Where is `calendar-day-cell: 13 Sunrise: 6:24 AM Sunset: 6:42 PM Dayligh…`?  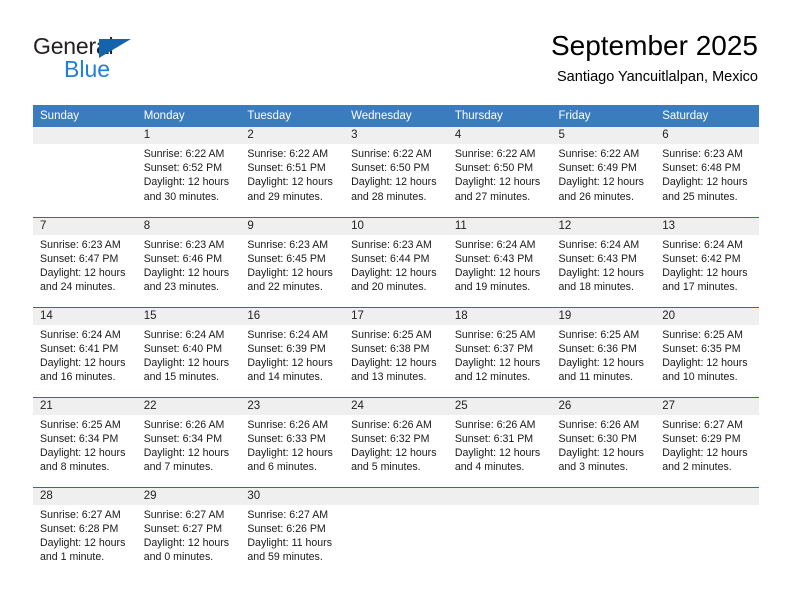
calendar-day-cell: 13 Sunrise: 6:24 AM Sunset: 6:42 PM Dayligh… is located at coordinates (707, 261).